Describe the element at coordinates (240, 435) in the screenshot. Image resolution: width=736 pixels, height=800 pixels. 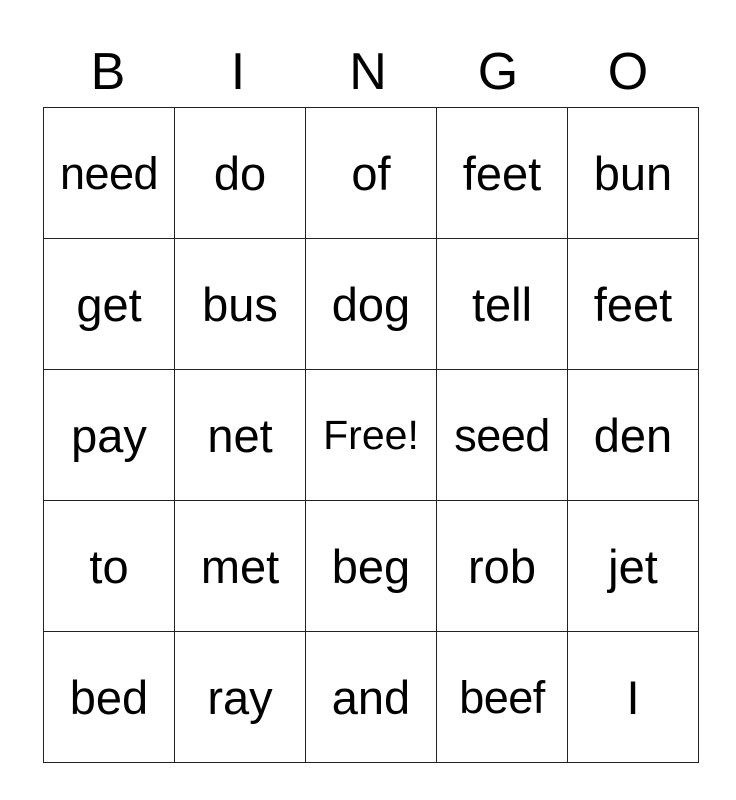
I see `bingo-cell: net` at that location.